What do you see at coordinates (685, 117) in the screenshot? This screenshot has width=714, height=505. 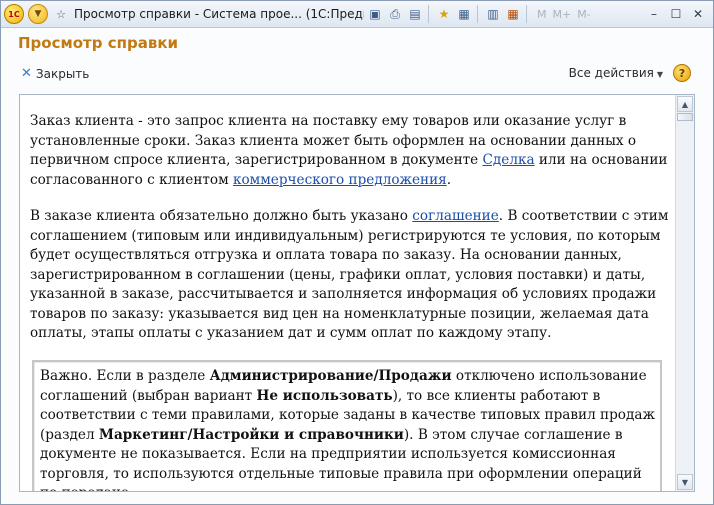 I see `scroll-thumb` at bounding box center [685, 117].